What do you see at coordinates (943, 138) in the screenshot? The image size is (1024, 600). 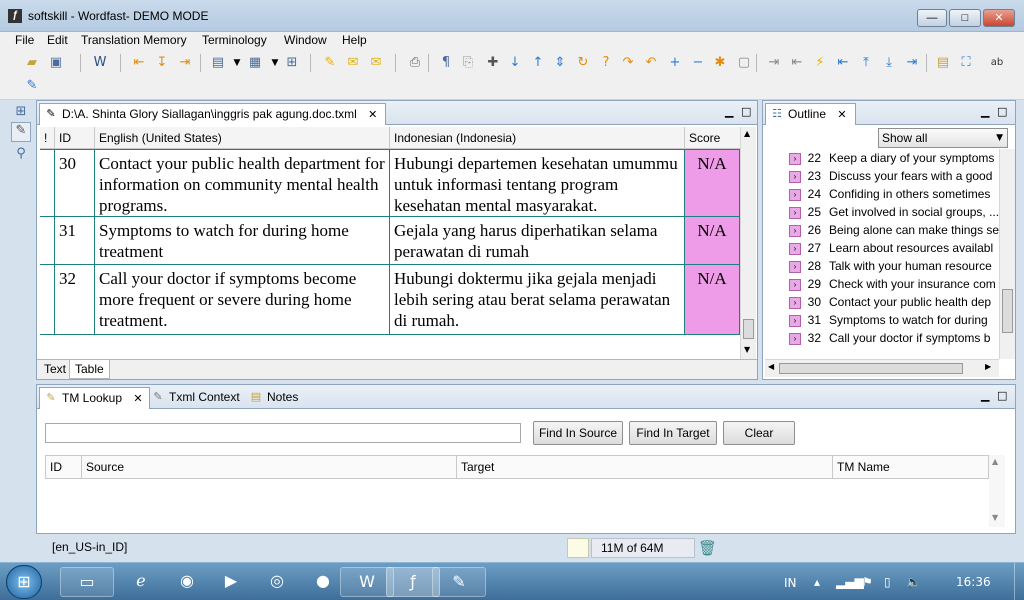 I see `outline-filter-select: Show all ▼` at bounding box center [943, 138].